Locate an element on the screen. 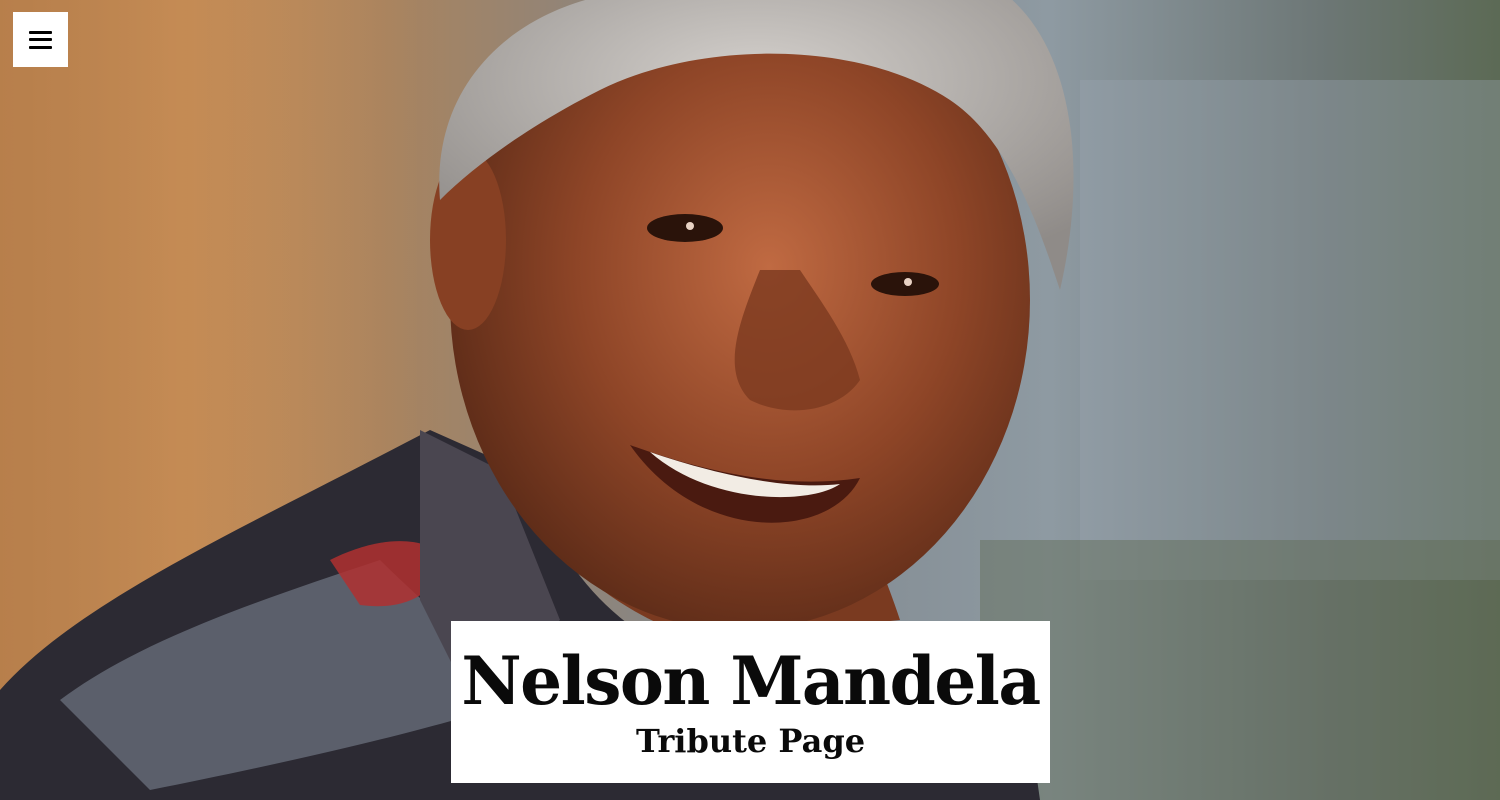  hamburger-menu-icon is located at coordinates (40, 39).